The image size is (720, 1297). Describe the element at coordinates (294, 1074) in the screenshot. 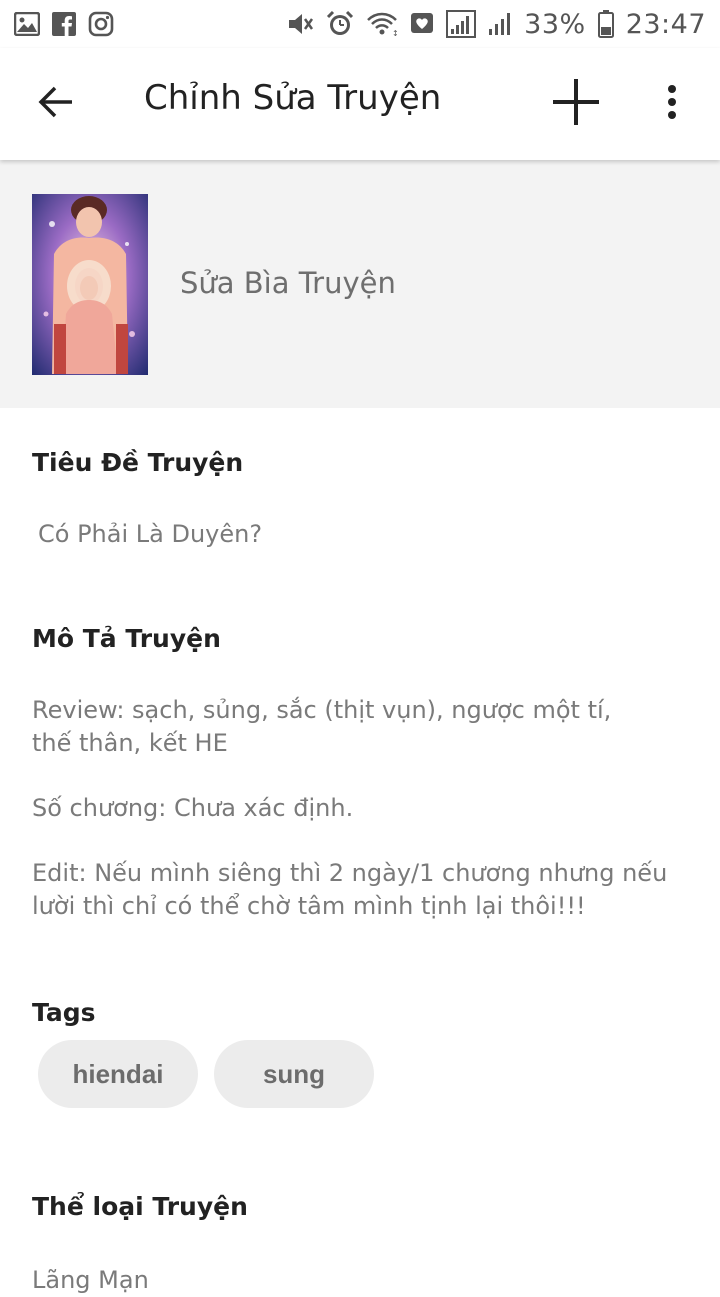

I see `tag-chip: sung` at that location.